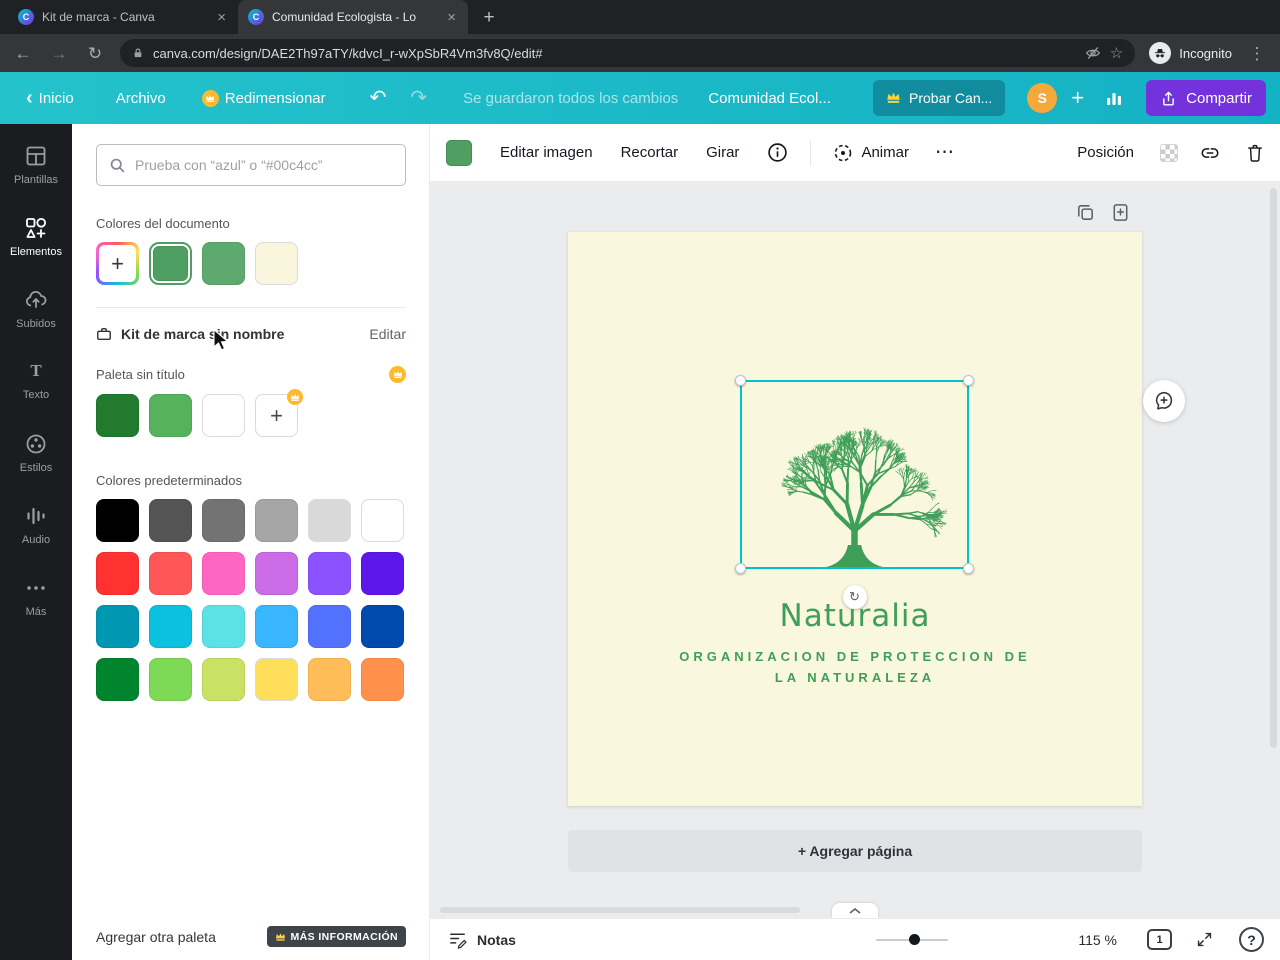 This screenshot has height=960, width=1280. I want to click on new-tab-button: +, so click(489, 18).